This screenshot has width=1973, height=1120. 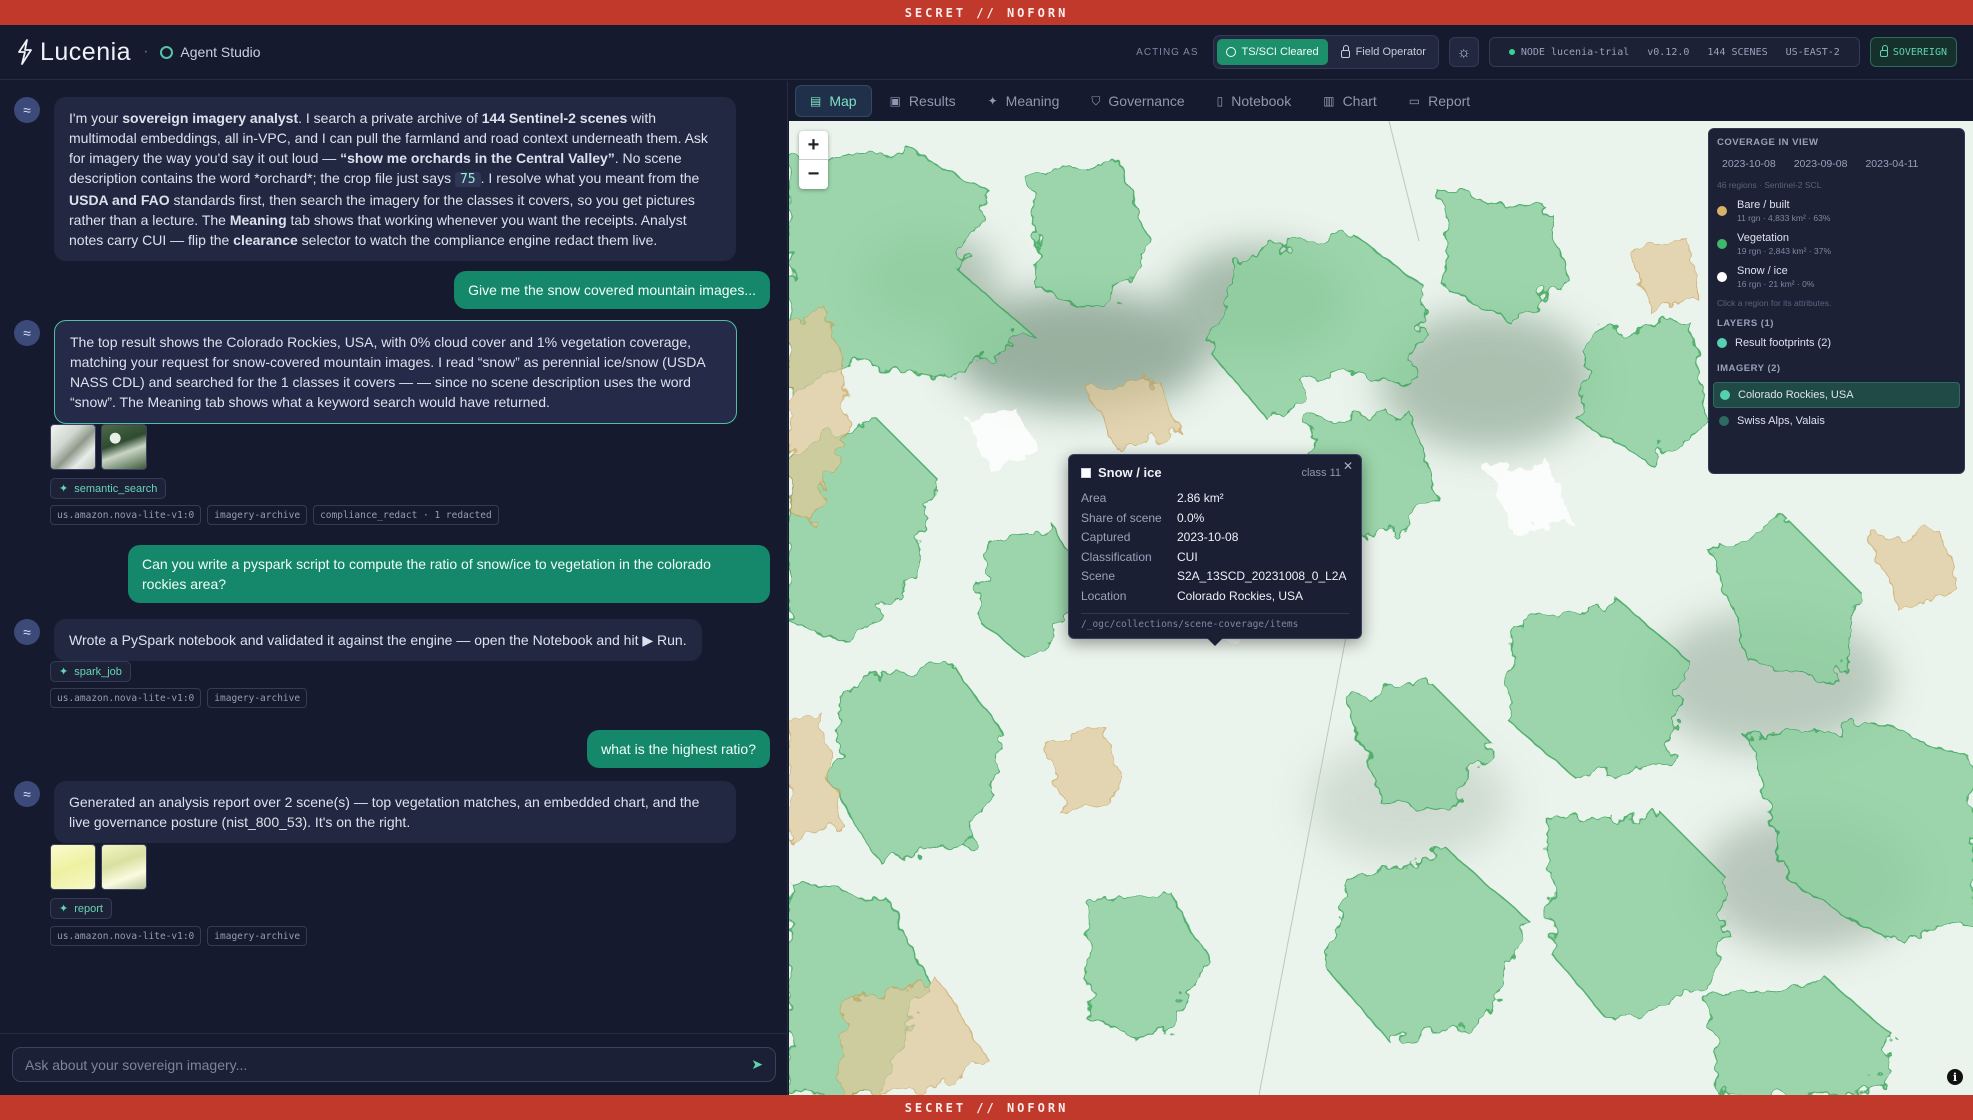 I want to click on class-item-vegetation: Vegetation 19 rgn · 2,843 km² · 37%, so click(x=1836, y=244).